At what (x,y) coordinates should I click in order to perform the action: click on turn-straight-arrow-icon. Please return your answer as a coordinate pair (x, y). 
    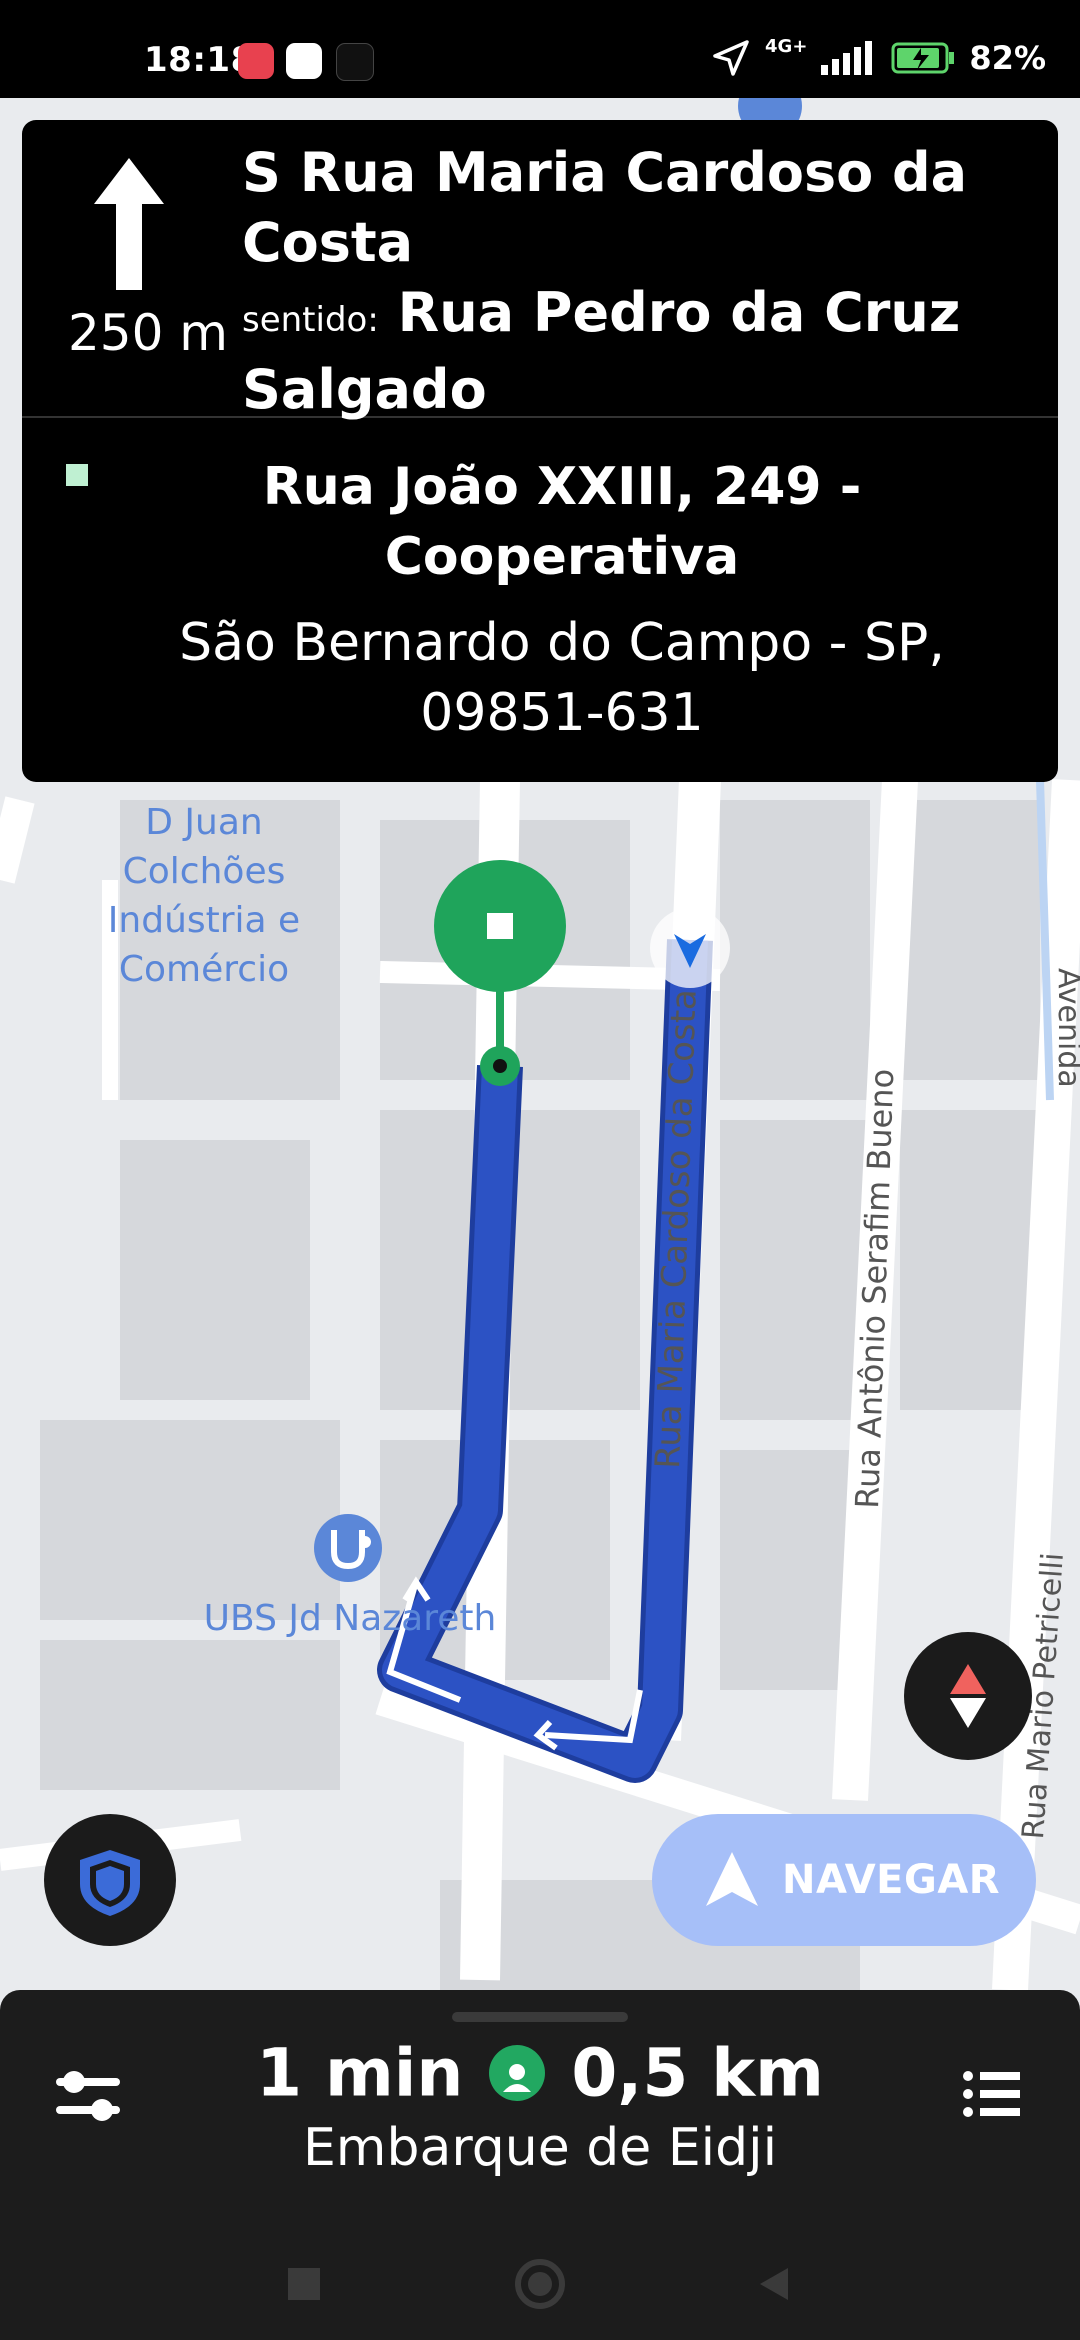
    Looking at the image, I should click on (129, 224).